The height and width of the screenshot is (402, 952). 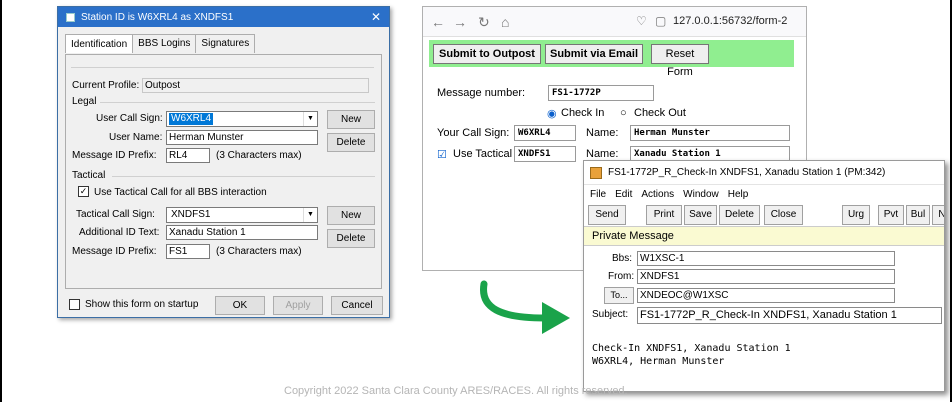 What do you see at coordinates (188, 251) in the screenshot?
I see `tactical-message-id-prefix-field: FS1` at bounding box center [188, 251].